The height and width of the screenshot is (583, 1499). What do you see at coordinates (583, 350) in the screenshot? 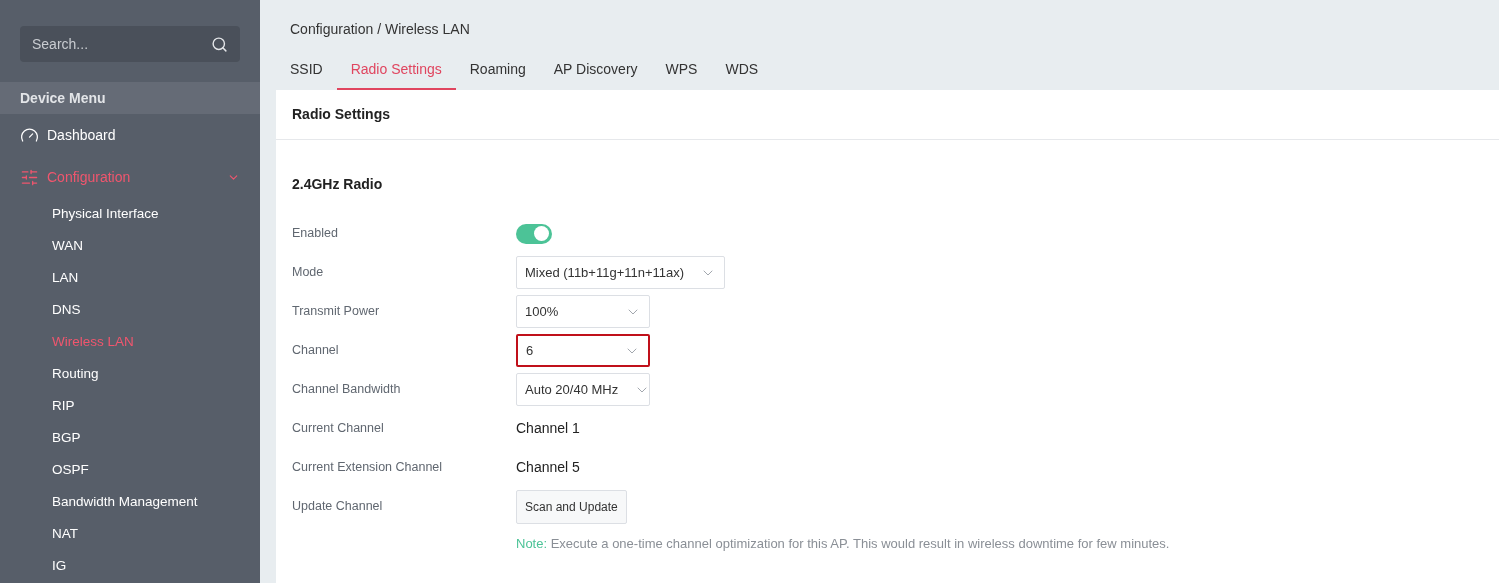
I see `select-field: 6` at bounding box center [583, 350].